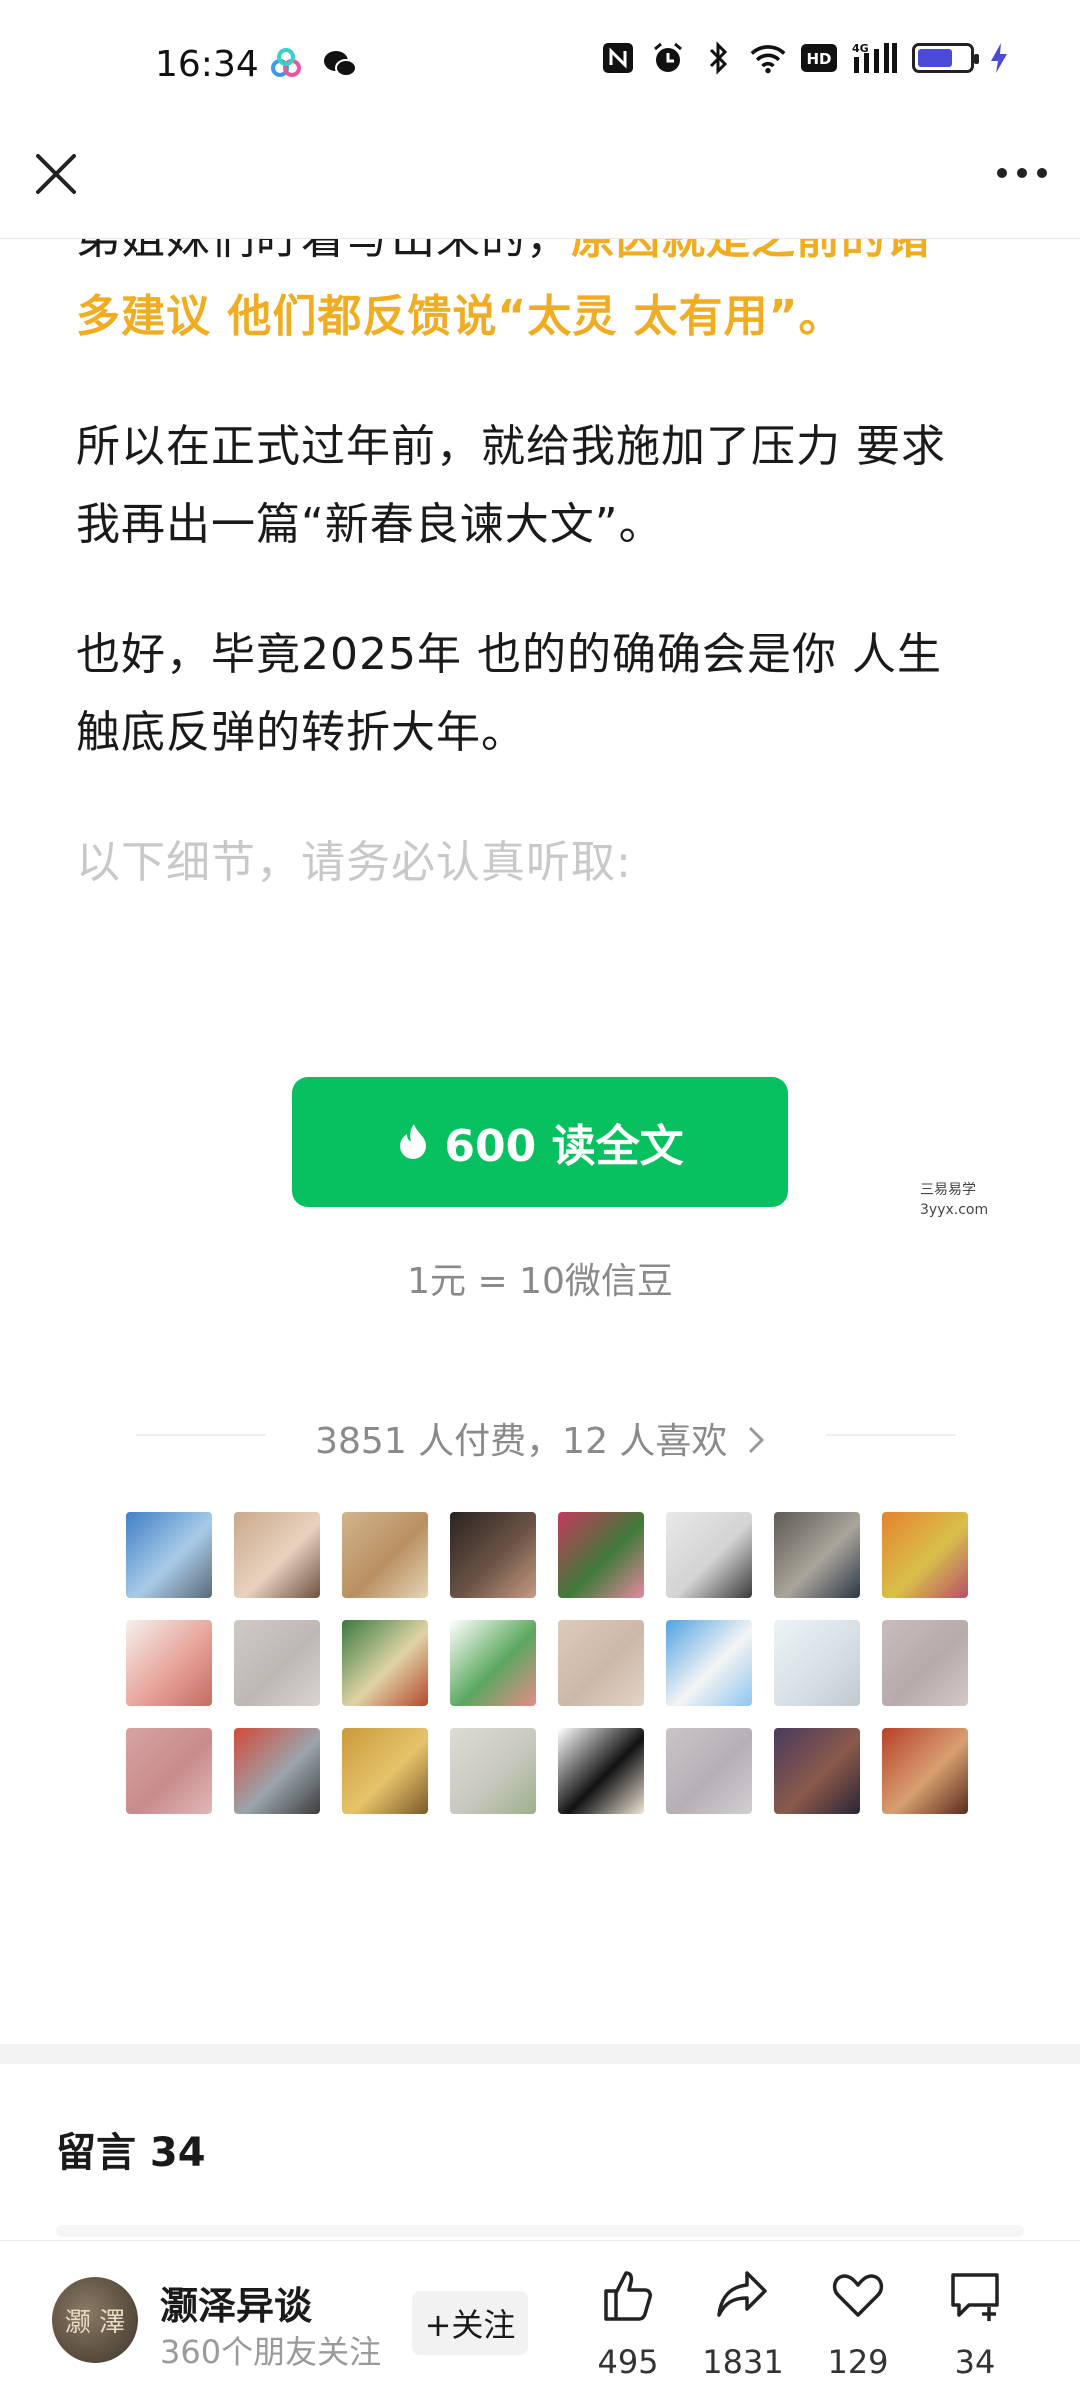 This screenshot has width=1080, height=2401. Describe the element at coordinates (756, 1443) in the screenshot. I see `chevron-right-icon` at that location.